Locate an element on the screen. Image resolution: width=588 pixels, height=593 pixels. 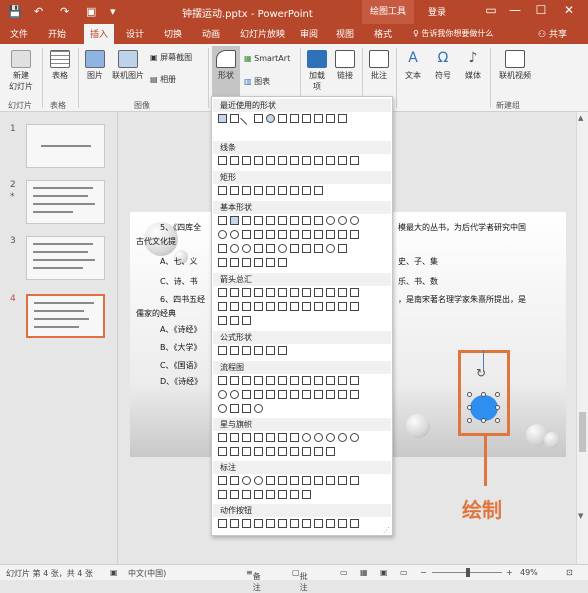
oval-shape-icon is located at coordinates (270, 118).